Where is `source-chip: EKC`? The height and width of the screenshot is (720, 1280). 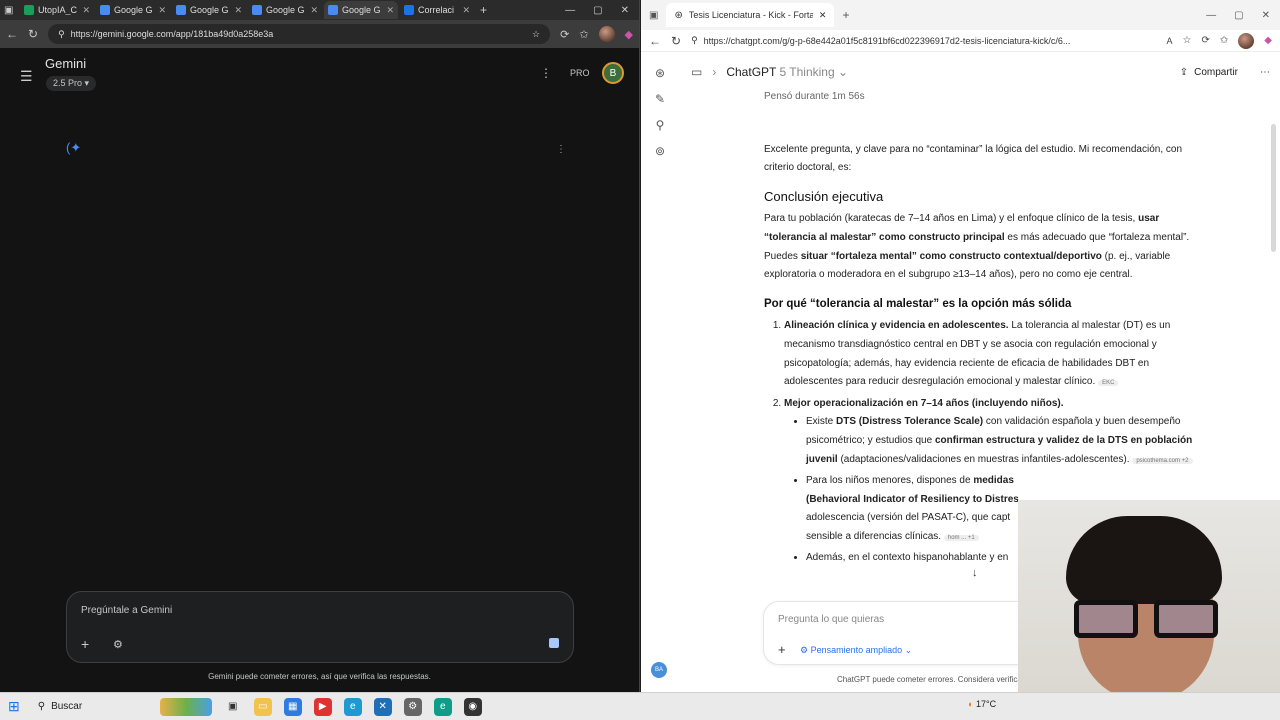 source-chip: EKC is located at coordinates (1108, 383).